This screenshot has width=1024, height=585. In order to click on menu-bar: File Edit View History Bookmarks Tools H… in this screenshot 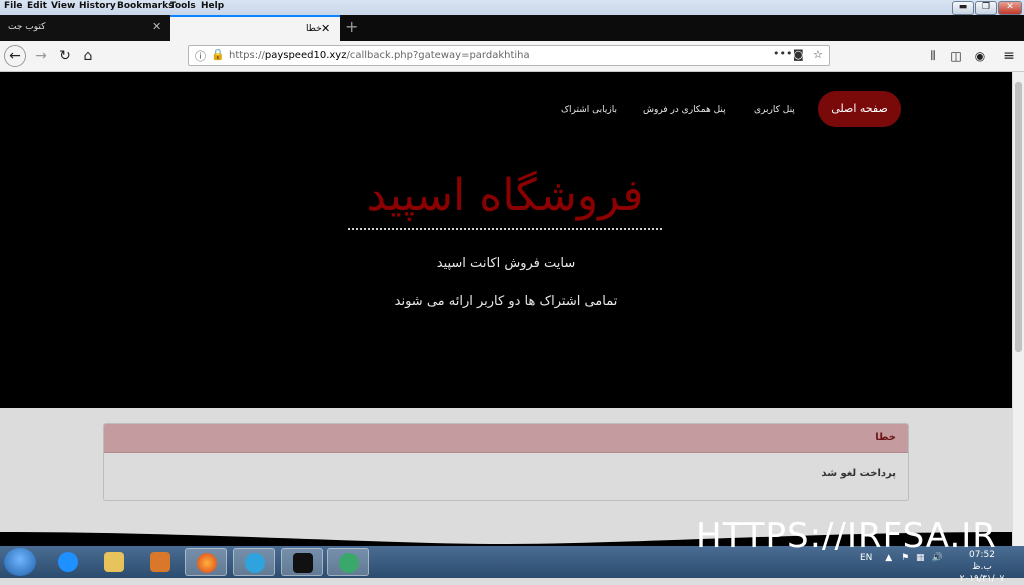, I will do `click(512, 7)`.